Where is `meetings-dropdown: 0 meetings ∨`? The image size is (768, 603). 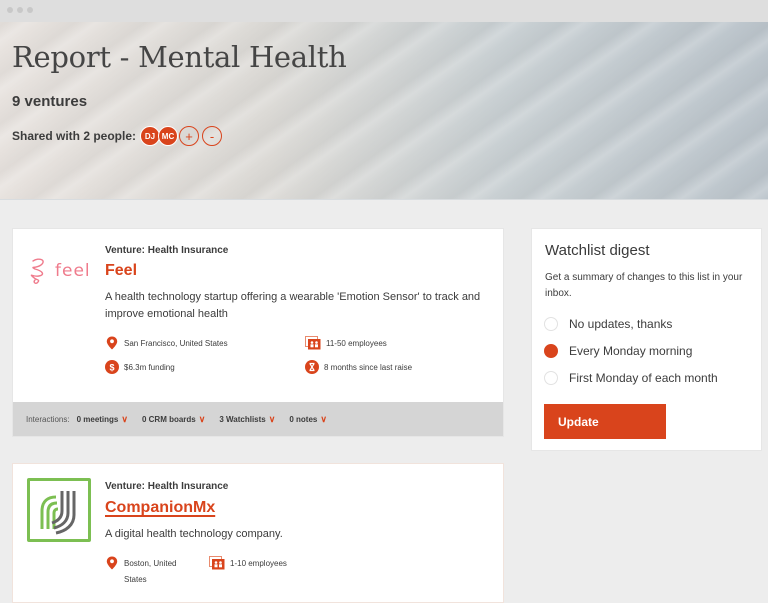
meetings-dropdown: 0 meetings ∨ is located at coordinates (102, 419).